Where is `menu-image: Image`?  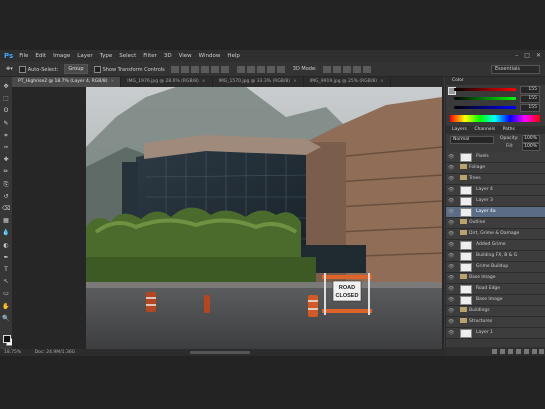 menu-image: Image is located at coordinates (61, 56).